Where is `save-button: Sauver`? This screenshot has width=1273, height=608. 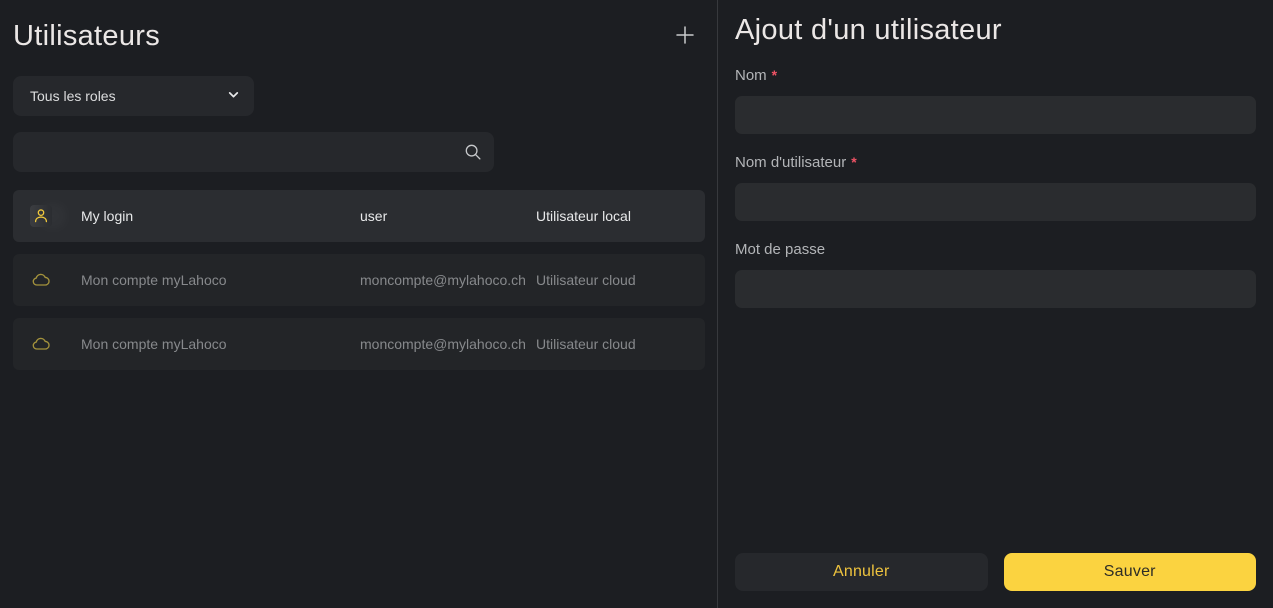 save-button: Sauver is located at coordinates (1129, 572).